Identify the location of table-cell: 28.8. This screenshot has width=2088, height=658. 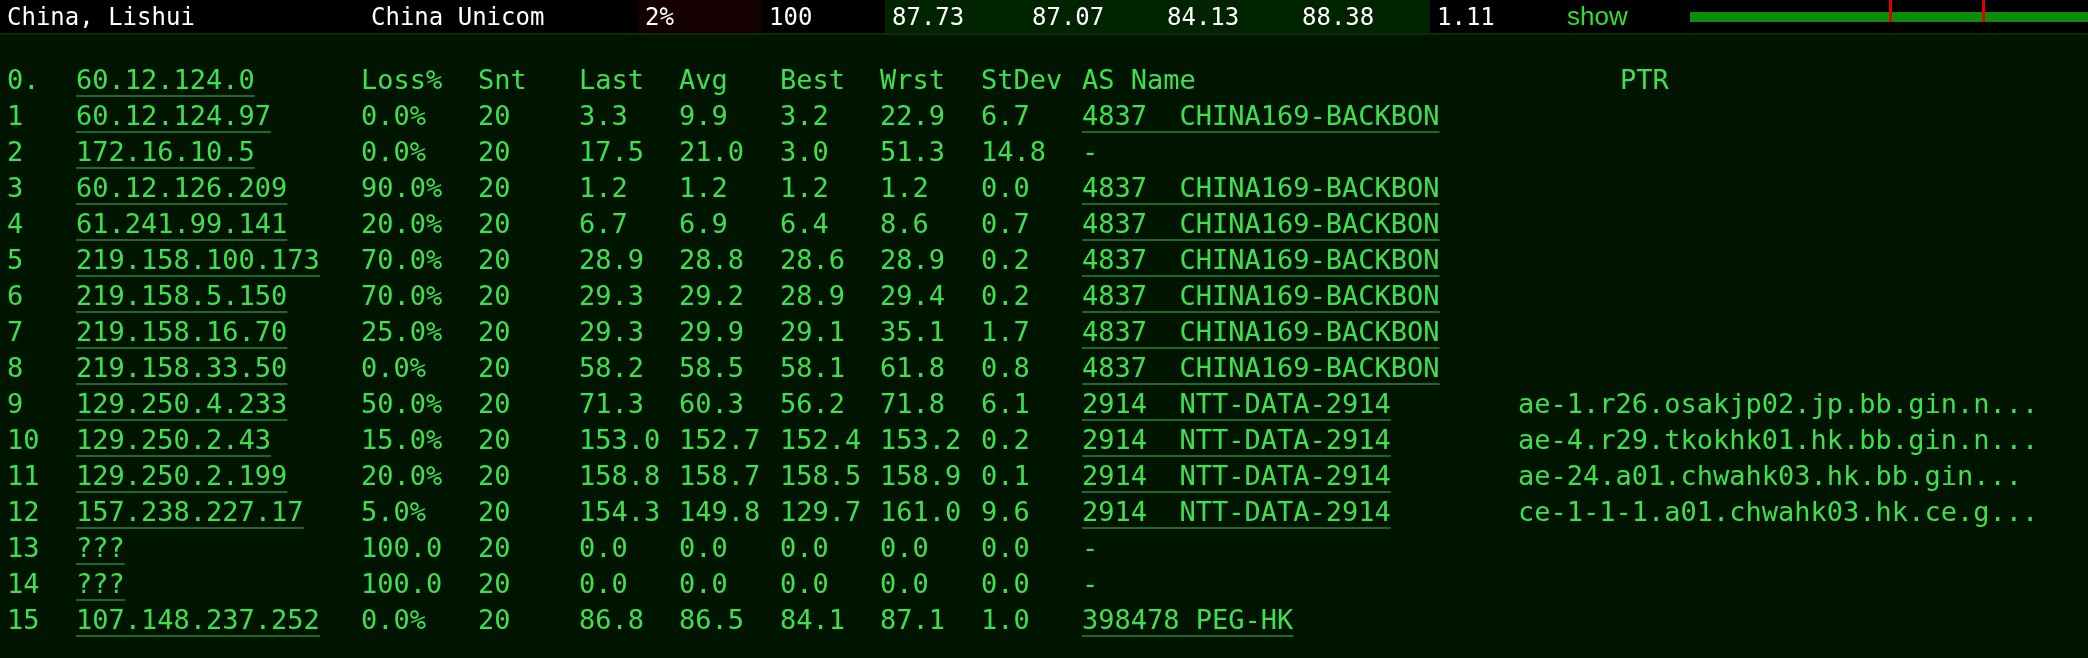
(712, 260).